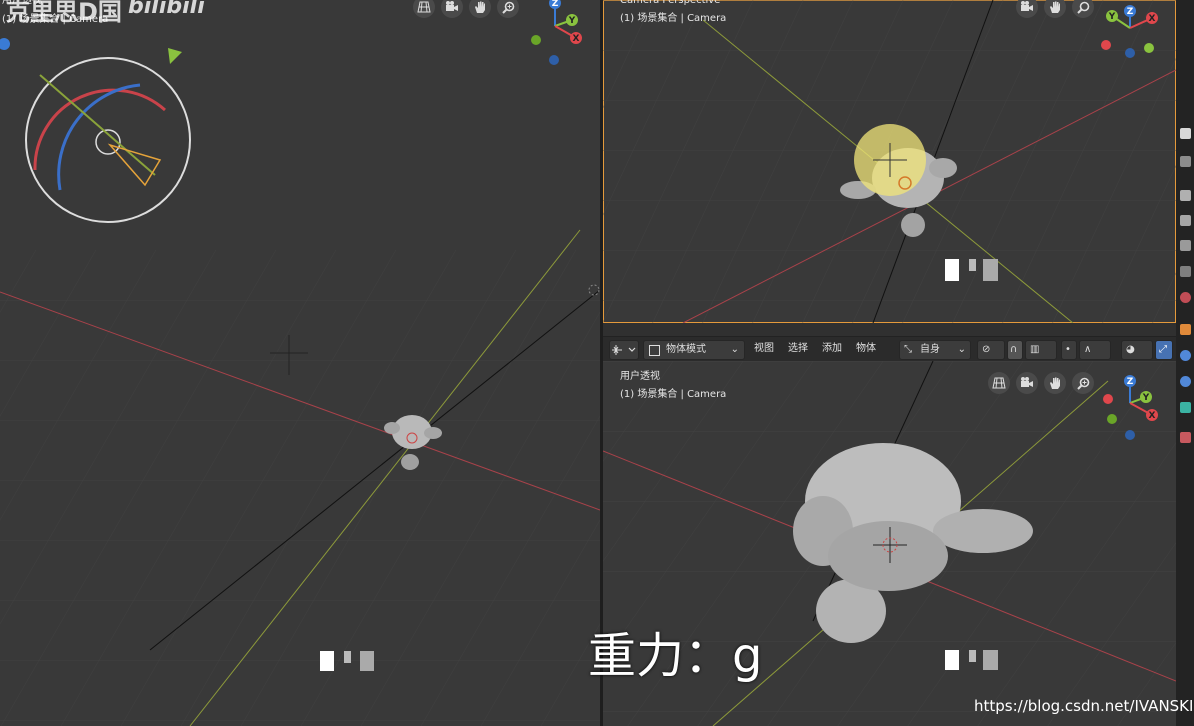 This screenshot has width=1194, height=726. Describe the element at coordinates (1185, 220) in the screenshot. I see `view-layer-tab-icon` at that location.